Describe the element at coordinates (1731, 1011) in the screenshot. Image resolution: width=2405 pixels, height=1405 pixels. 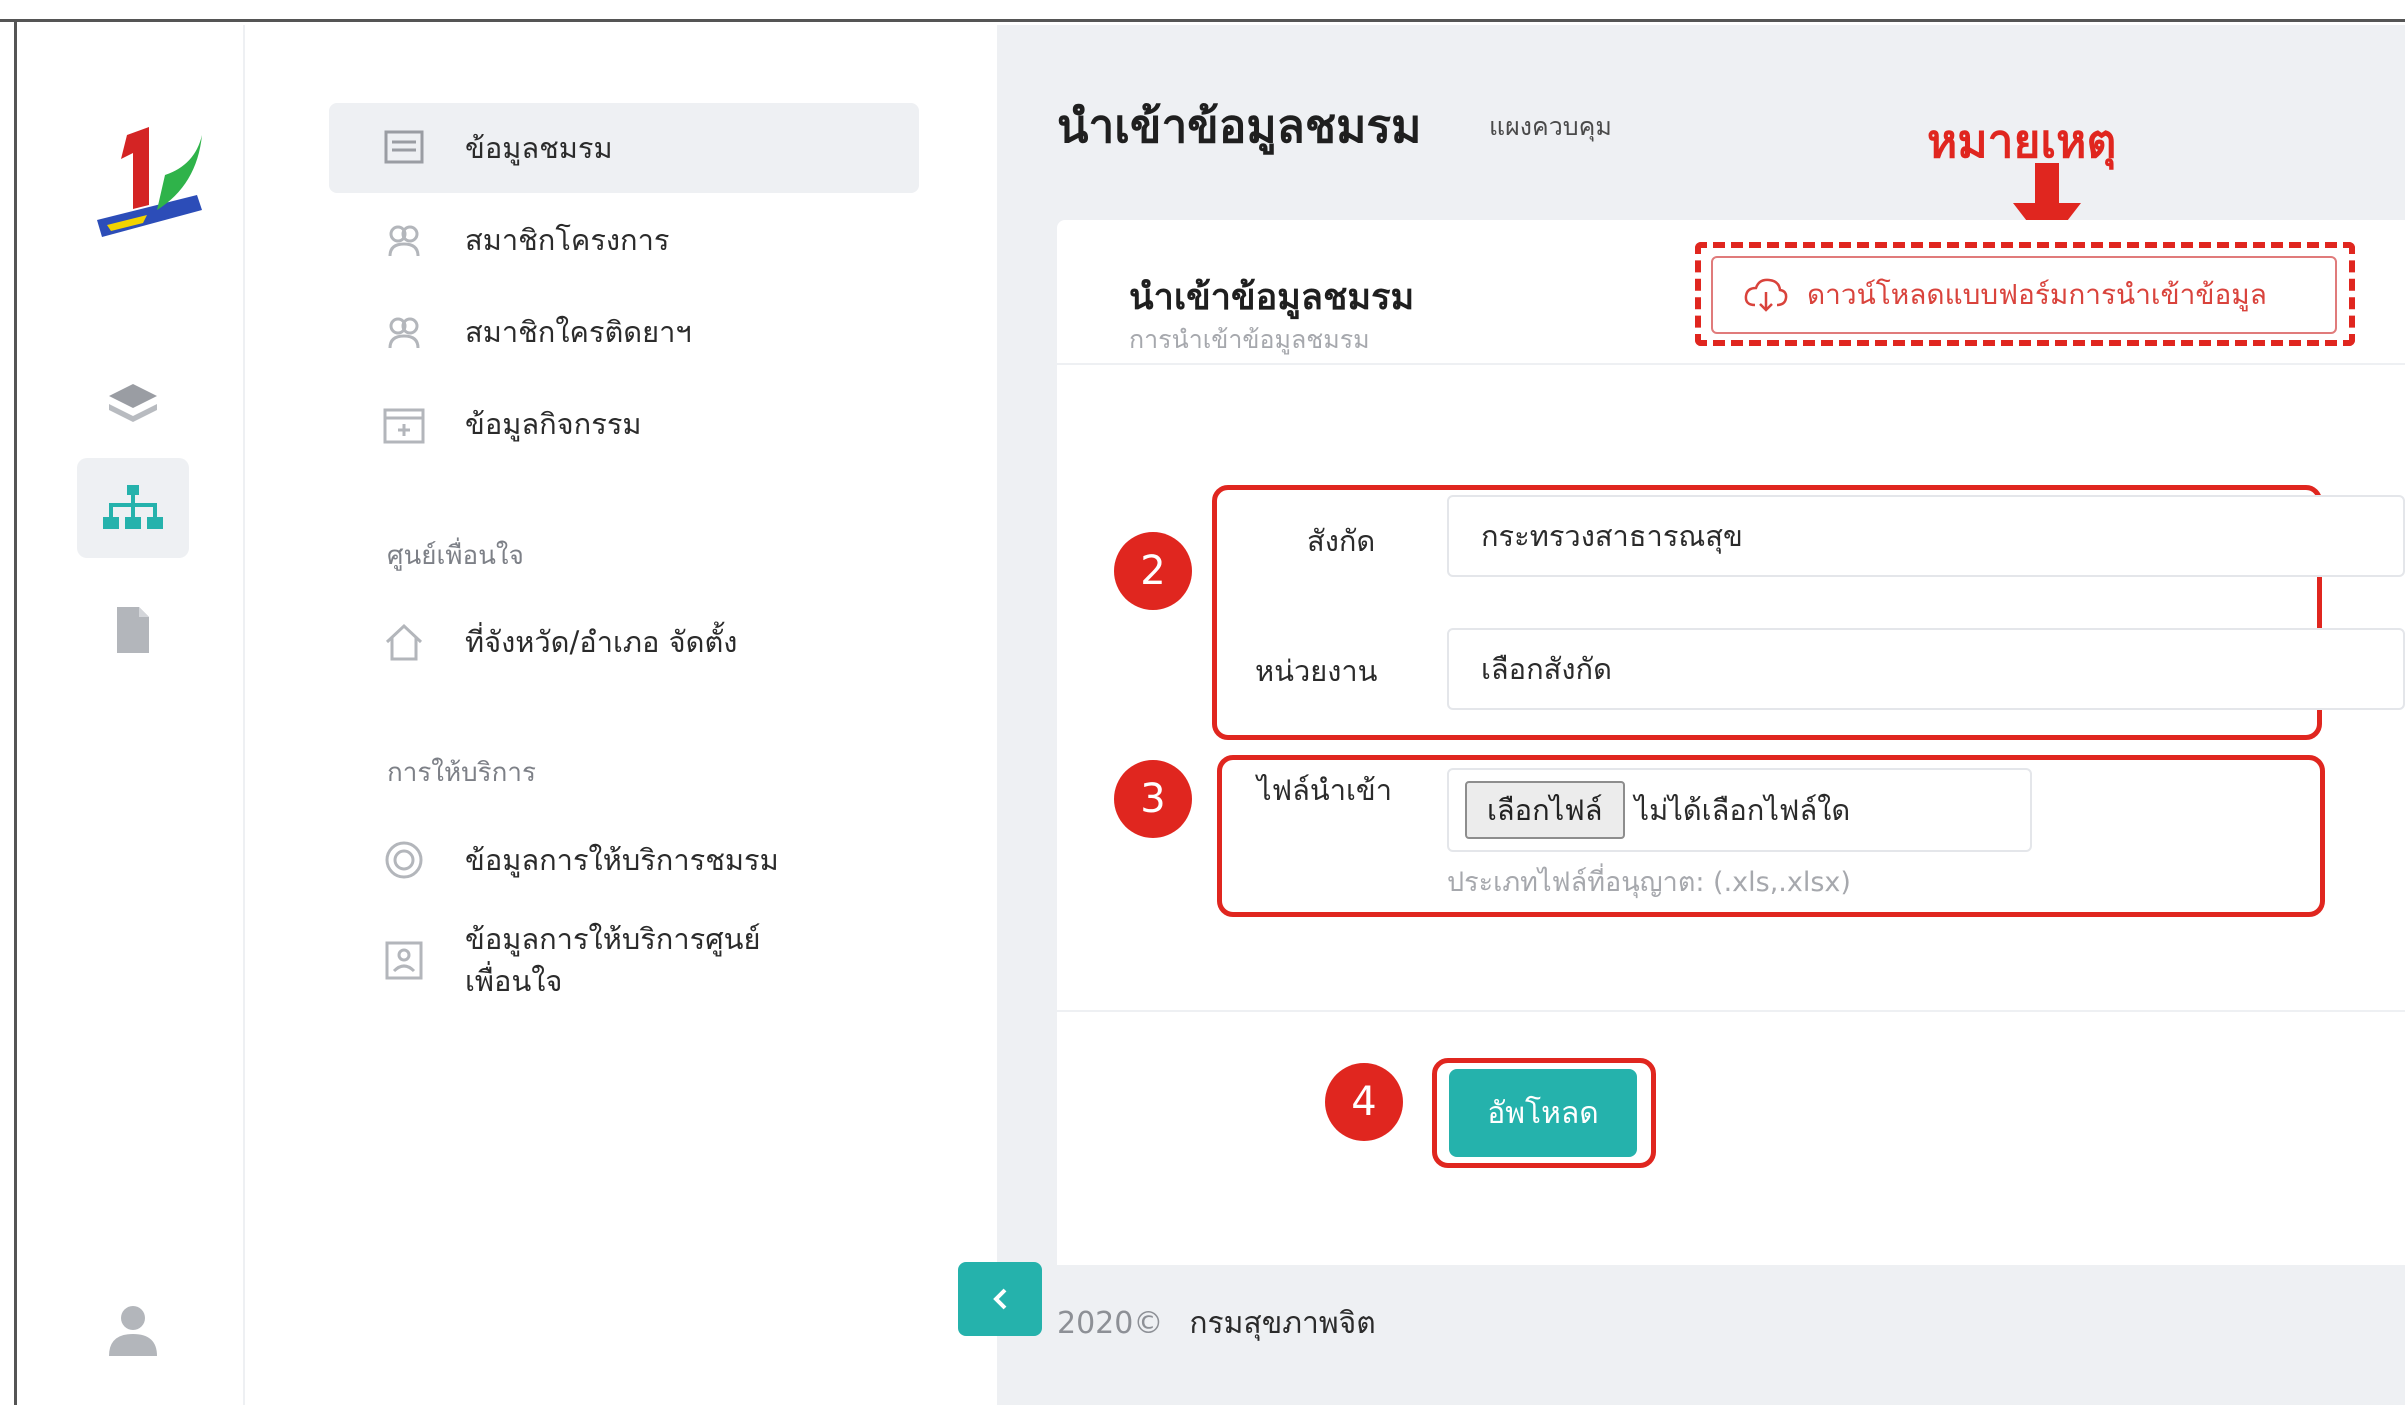
I see `form-divider` at that location.